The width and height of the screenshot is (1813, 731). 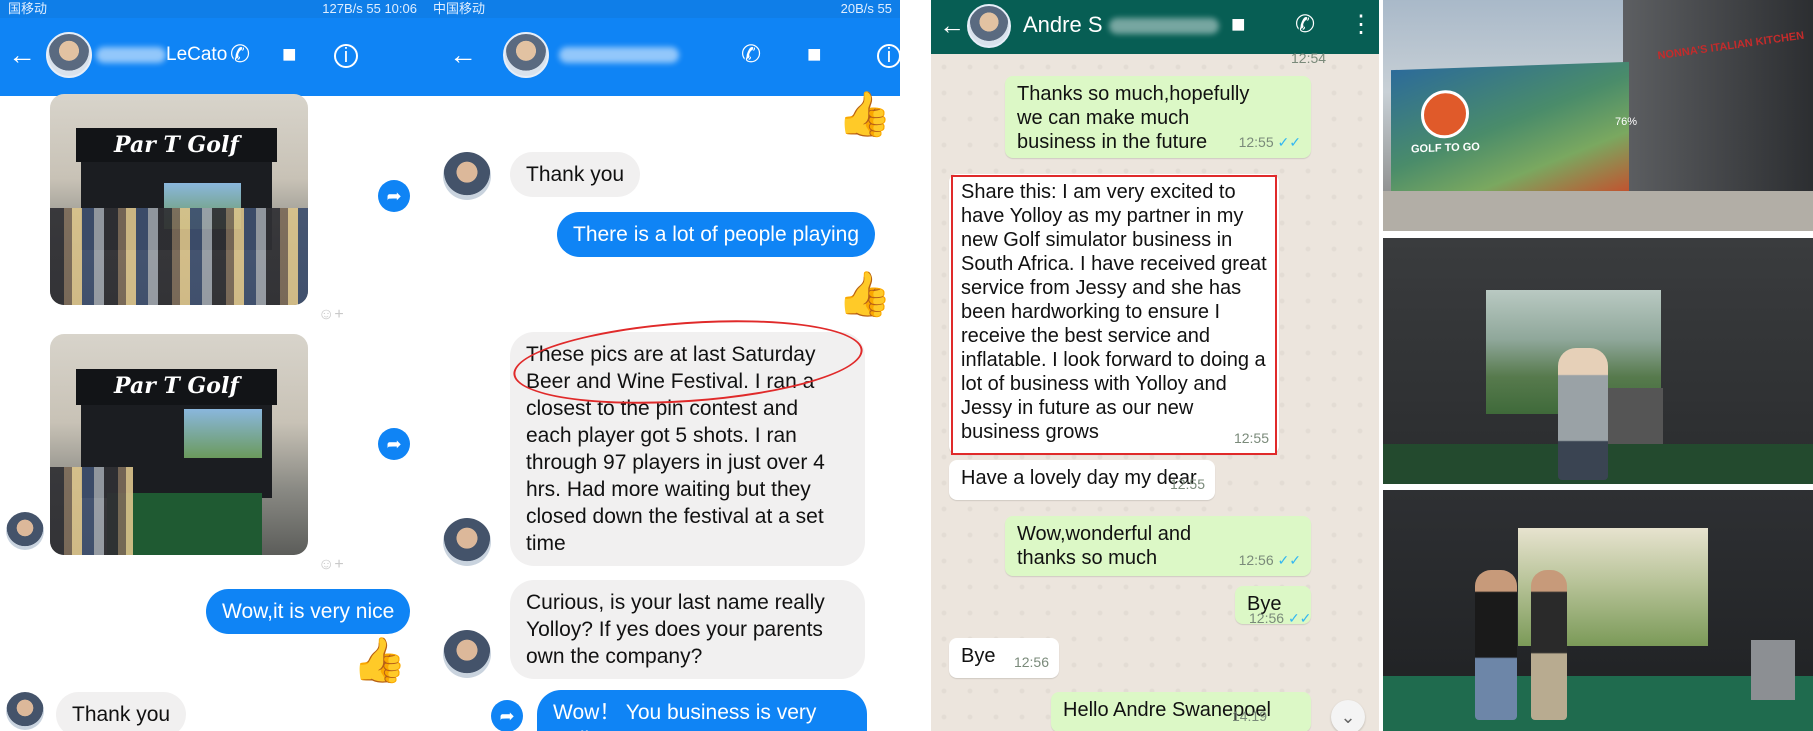 I want to click on percent-label: 76%, so click(x=1626, y=122).